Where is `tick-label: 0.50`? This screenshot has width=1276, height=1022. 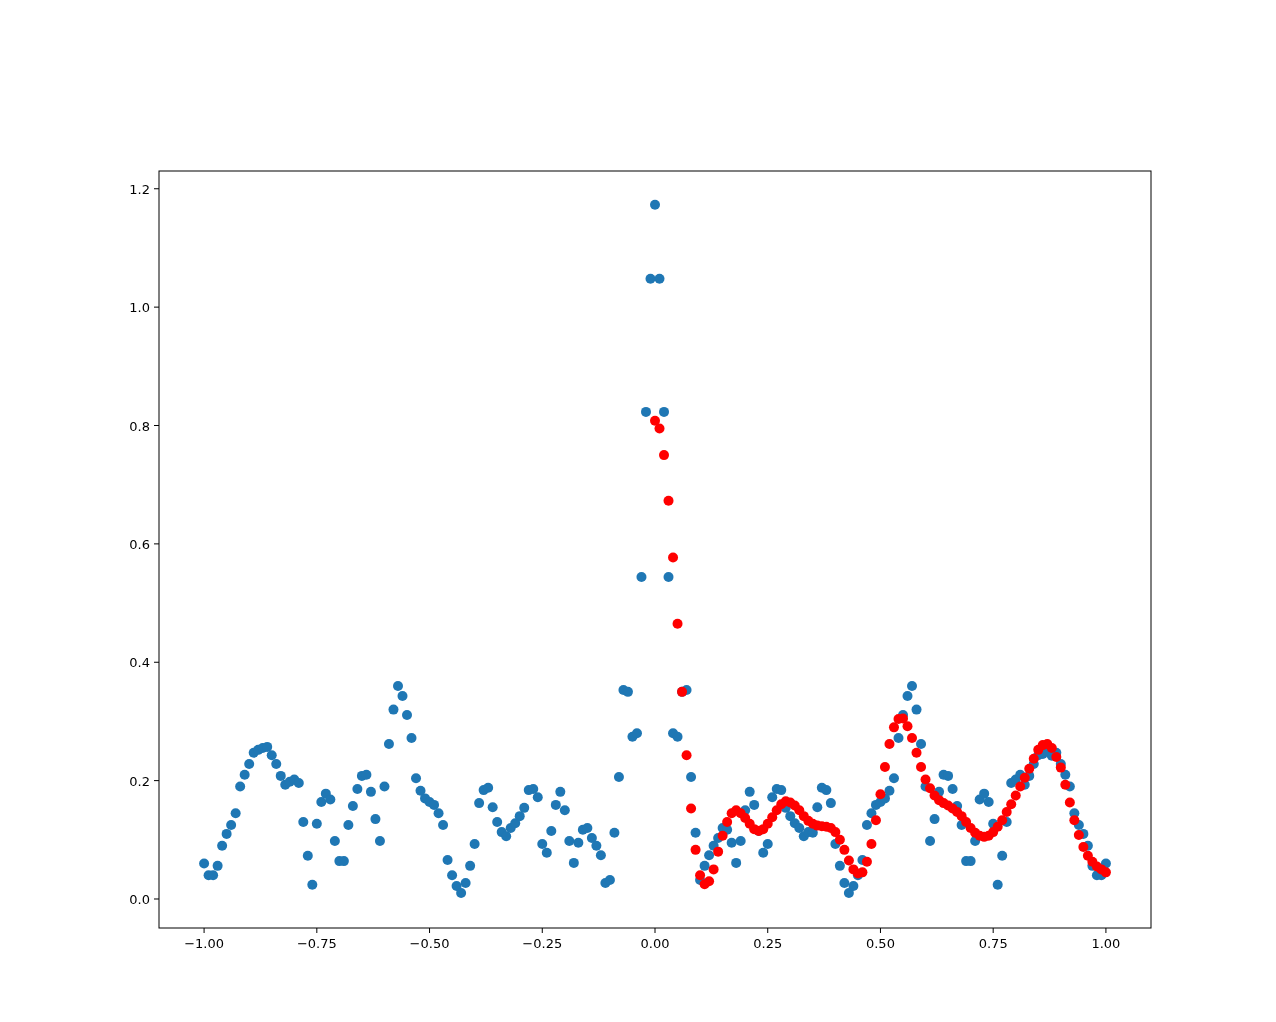
tick-label: 0.50 is located at coordinates (880, 943).